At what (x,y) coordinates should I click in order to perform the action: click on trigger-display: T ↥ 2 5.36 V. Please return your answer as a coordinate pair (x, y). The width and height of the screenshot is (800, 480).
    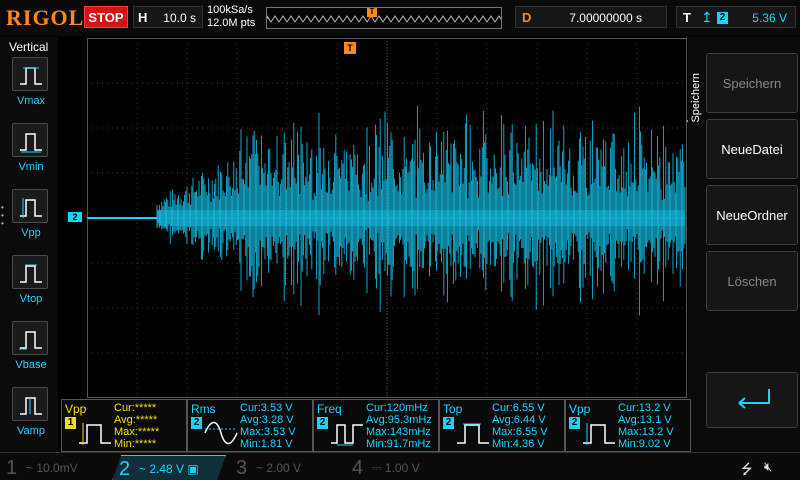
    Looking at the image, I should click on (736, 17).